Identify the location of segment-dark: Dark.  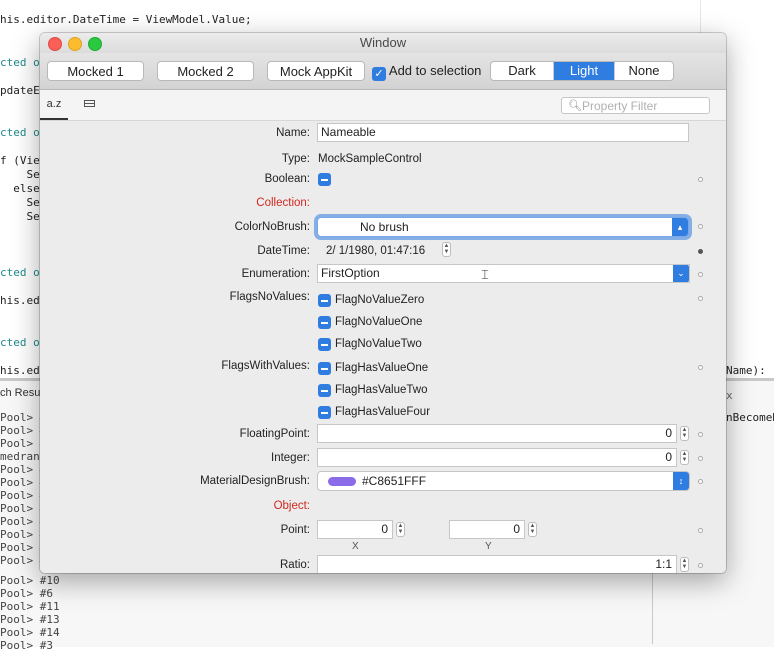
(522, 71).